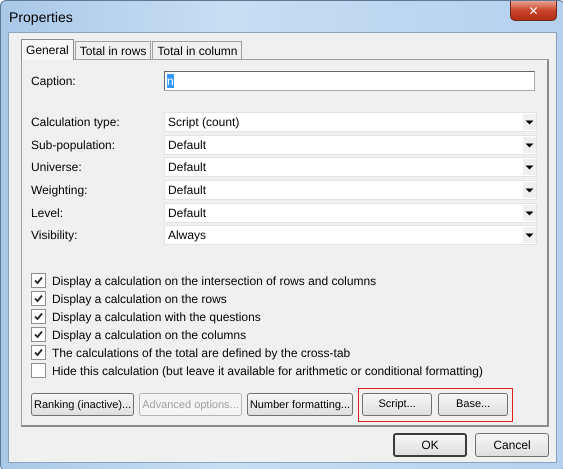 The image size is (563, 469). Describe the element at coordinates (267, 371) in the screenshot. I see `checkbox-label: Hide this calculation (but leave it available for arithmetic or conditional formatting)` at that location.